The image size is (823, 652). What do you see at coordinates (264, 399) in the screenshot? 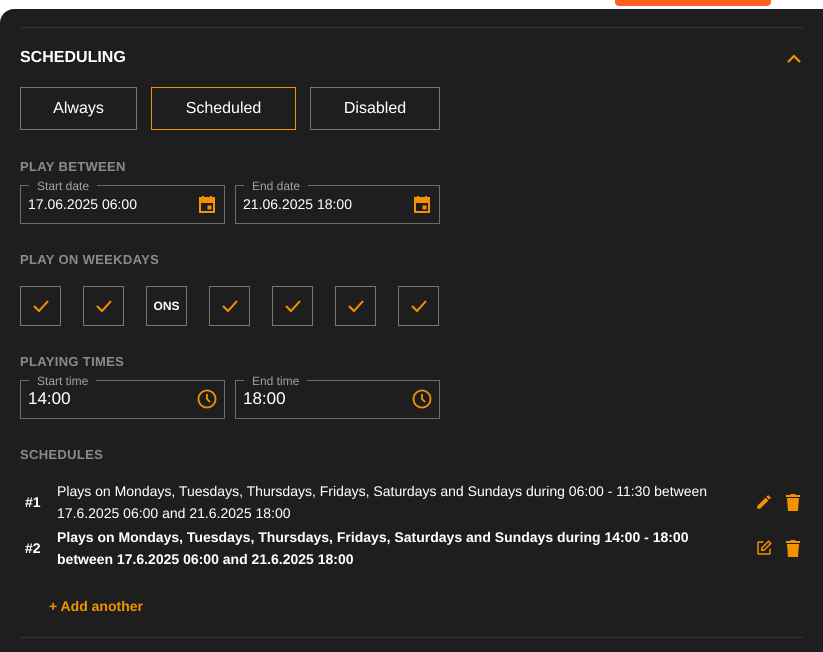
I see `field-value: 18:00` at bounding box center [264, 399].